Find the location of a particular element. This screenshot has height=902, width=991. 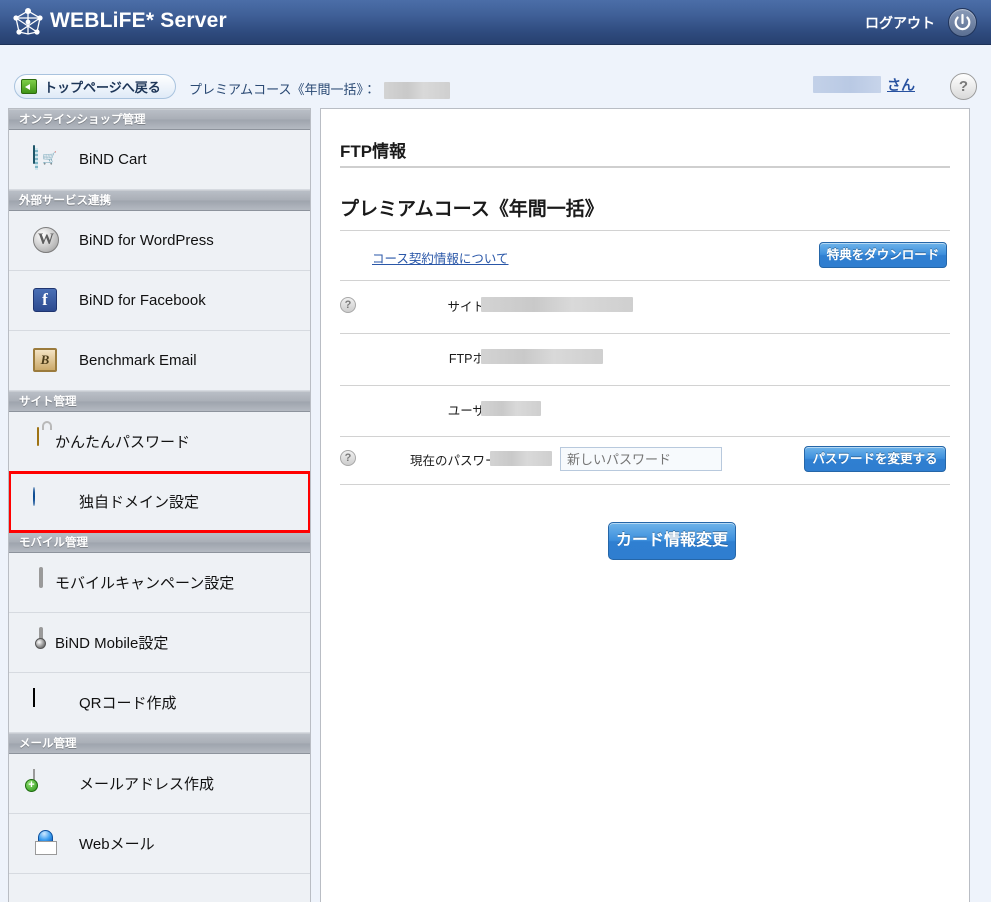

field-label: 現在のパスワード is located at coordinates (459, 461).